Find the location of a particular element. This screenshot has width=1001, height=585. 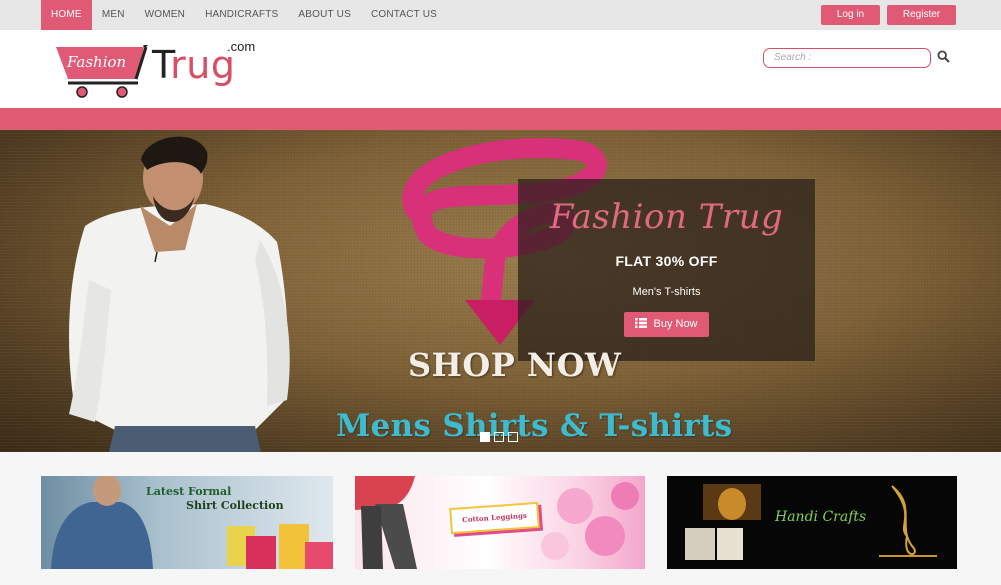

search-input is located at coordinates (847, 57).